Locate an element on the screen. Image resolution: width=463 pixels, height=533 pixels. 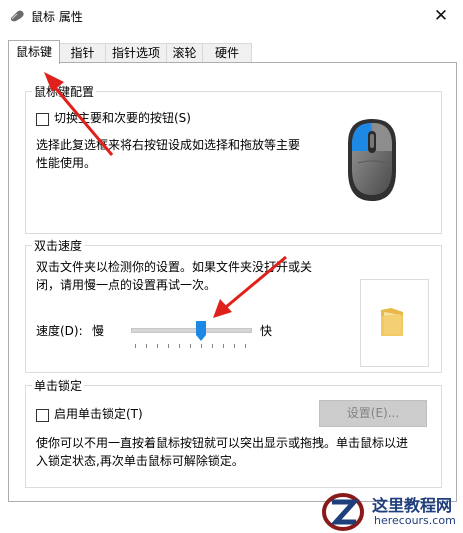
mouse-app-icon is located at coordinates (17, 16).